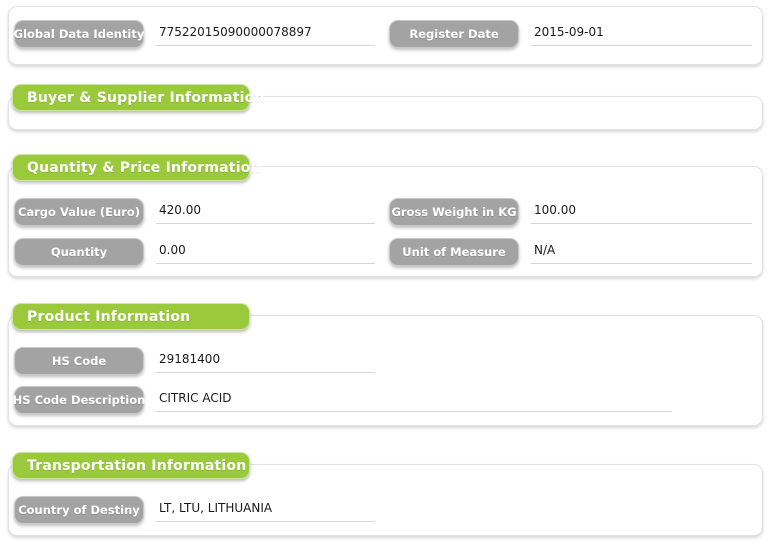 Image resolution: width=773 pixels, height=551 pixels. I want to click on field-label-gross-weight-in-kg: Gross Weight in KG, so click(454, 212).